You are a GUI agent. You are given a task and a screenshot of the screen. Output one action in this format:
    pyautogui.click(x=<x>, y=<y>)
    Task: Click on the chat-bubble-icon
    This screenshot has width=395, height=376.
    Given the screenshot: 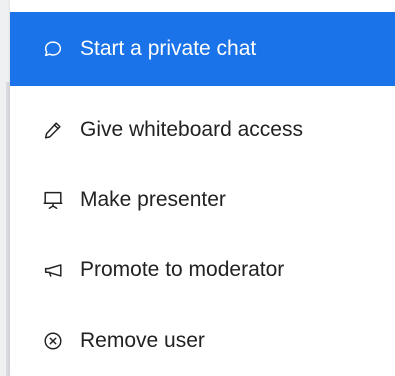 What is the action you would take?
    pyautogui.click(x=53, y=49)
    